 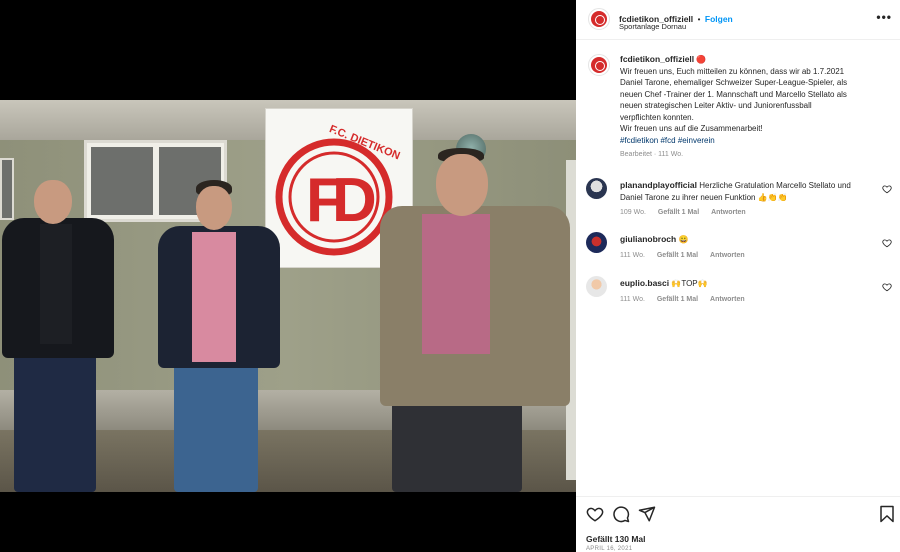 I want to click on caption-avatar, so click(x=599, y=65).